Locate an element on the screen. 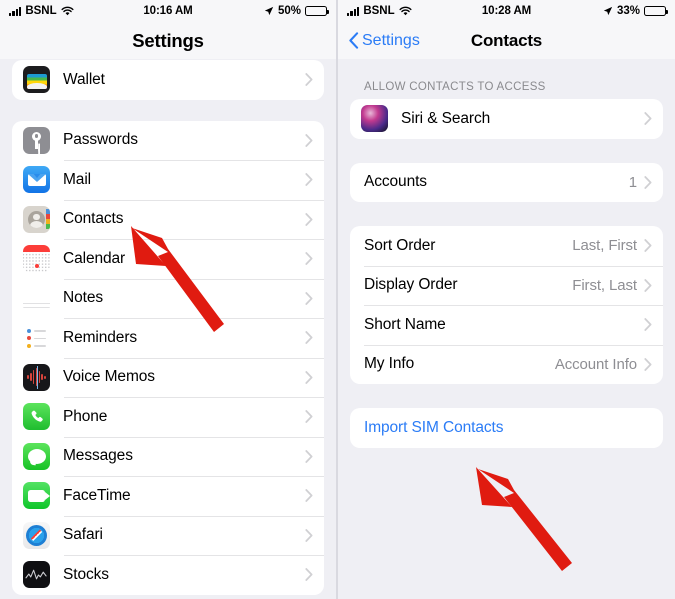 Image resolution: width=675 pixels, height=599 pixels. stocks-app-icon is located at coordinates (36, 575).